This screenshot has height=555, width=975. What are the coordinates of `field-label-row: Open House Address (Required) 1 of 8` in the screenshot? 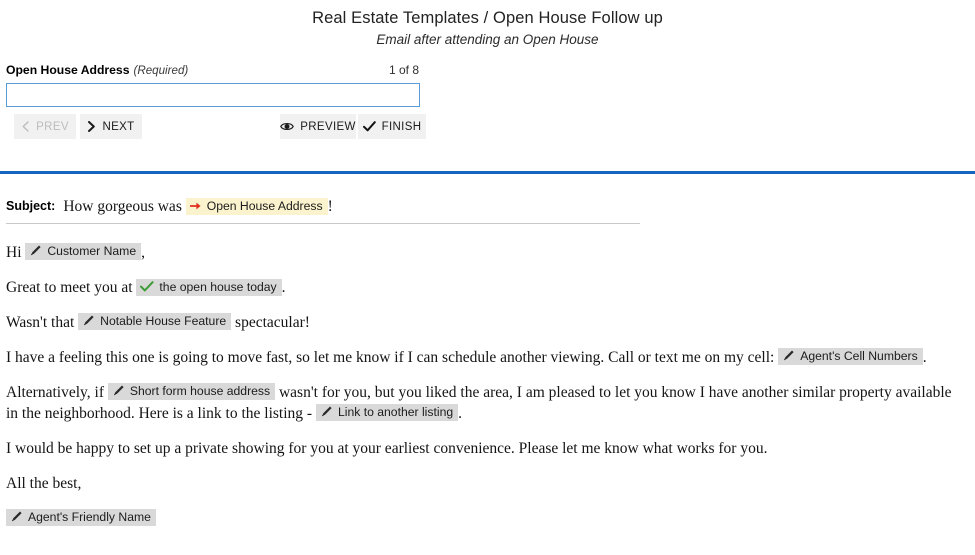 It's located at (213, 70).